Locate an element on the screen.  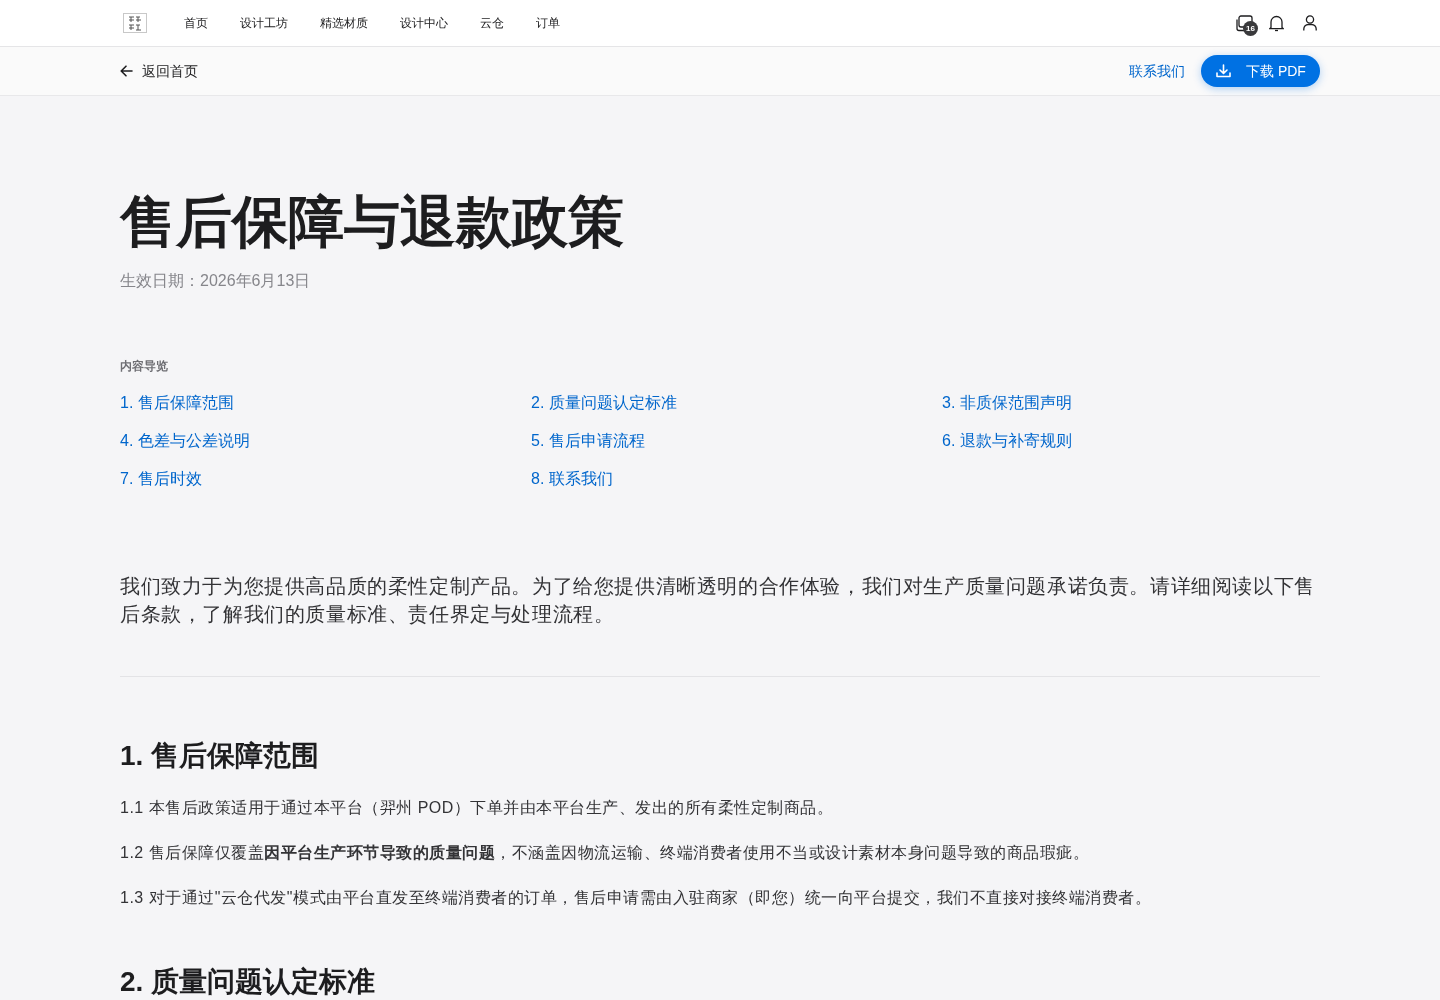
download-button: 下载 PDF is located at coordinates (1260, 71).